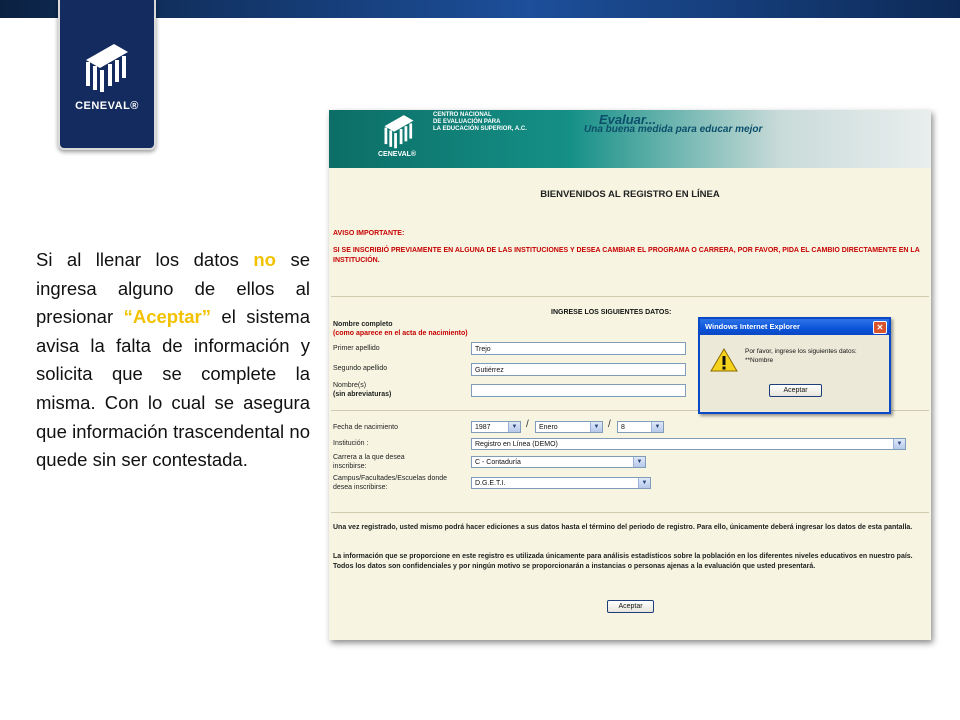 Image resolution: width=960 pixels, height=720 pixels. Describe the element at coordinates (107, 106) in the screenshot. I see `brand-name: CENEVAL®` at that location.